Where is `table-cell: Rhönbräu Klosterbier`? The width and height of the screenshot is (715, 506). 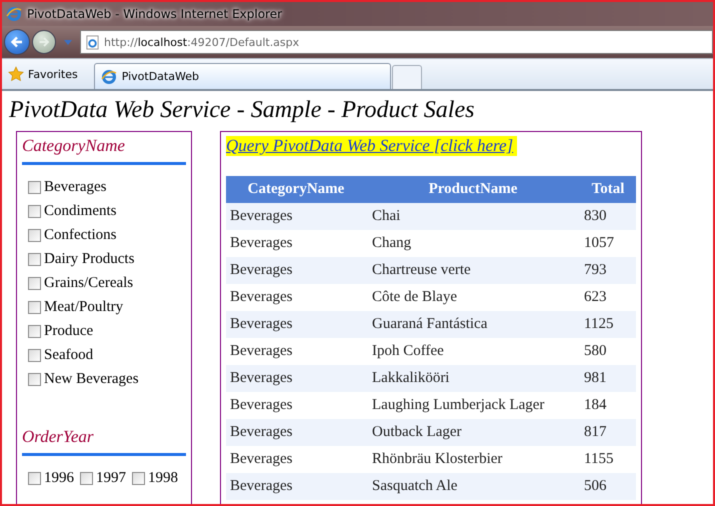 table-cell: Rhönbräu Klosterbier is located at coordinates (473, 459).